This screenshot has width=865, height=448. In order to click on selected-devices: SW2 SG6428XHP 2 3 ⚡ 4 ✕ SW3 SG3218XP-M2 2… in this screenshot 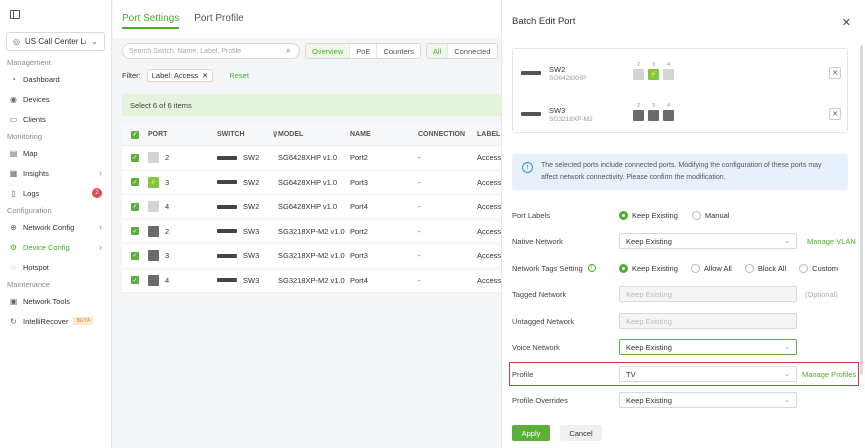, I will do `click(680, 90)`.